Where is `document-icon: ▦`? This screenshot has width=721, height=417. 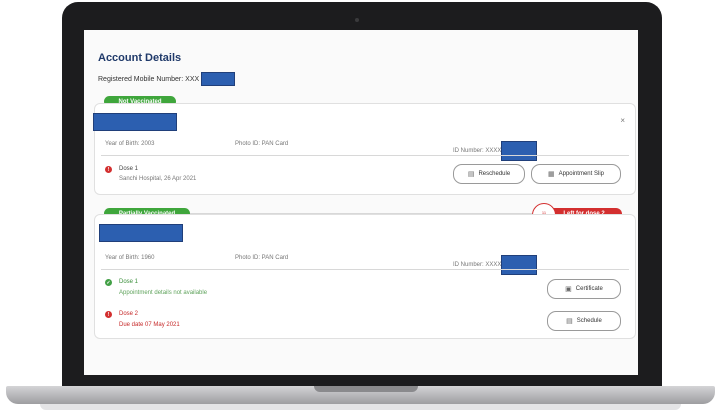
document-icon: ▦ is located at coordinates (551, 174).